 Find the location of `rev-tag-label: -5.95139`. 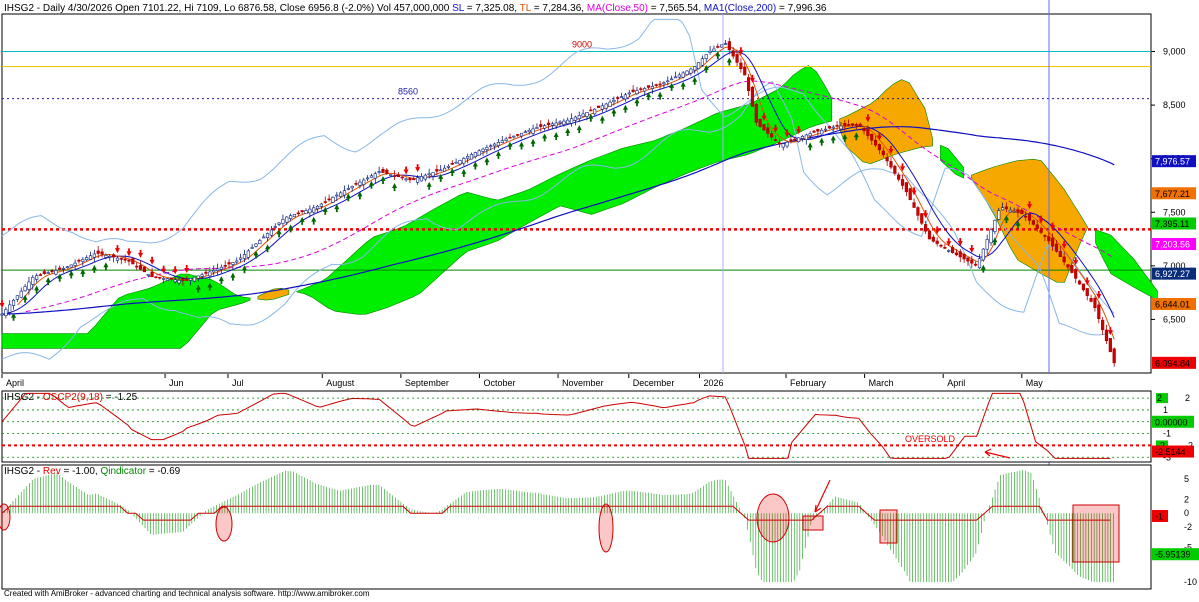

rev-tag-label: -5.95139 is located at coordinates (1173, 555).